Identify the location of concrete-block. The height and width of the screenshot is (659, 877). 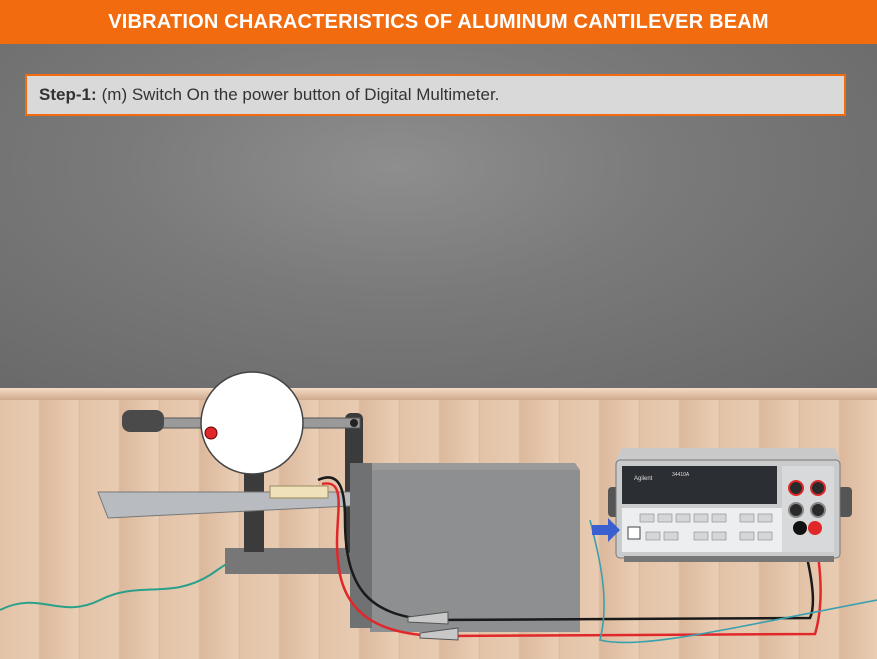
(465, 547).